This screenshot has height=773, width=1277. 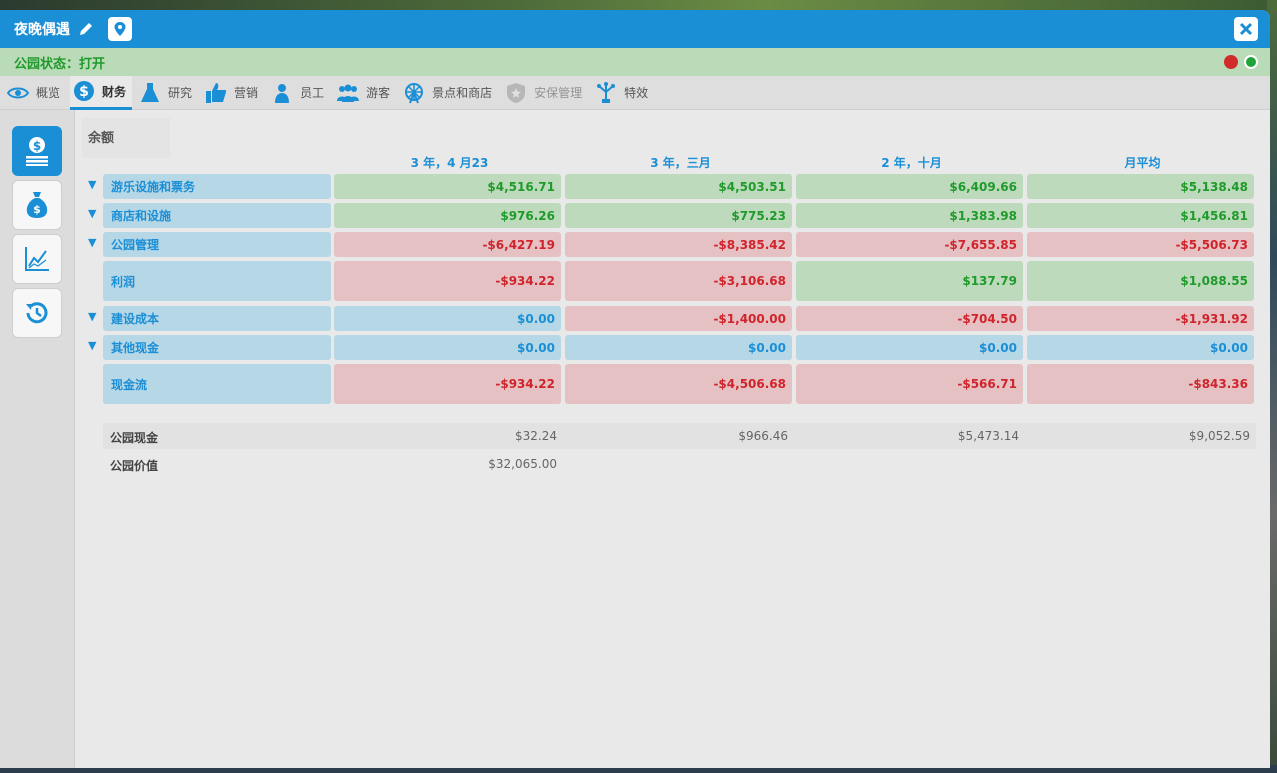 I want to click on finance-cell: -$1,400.00, so click(x=678, y=318).